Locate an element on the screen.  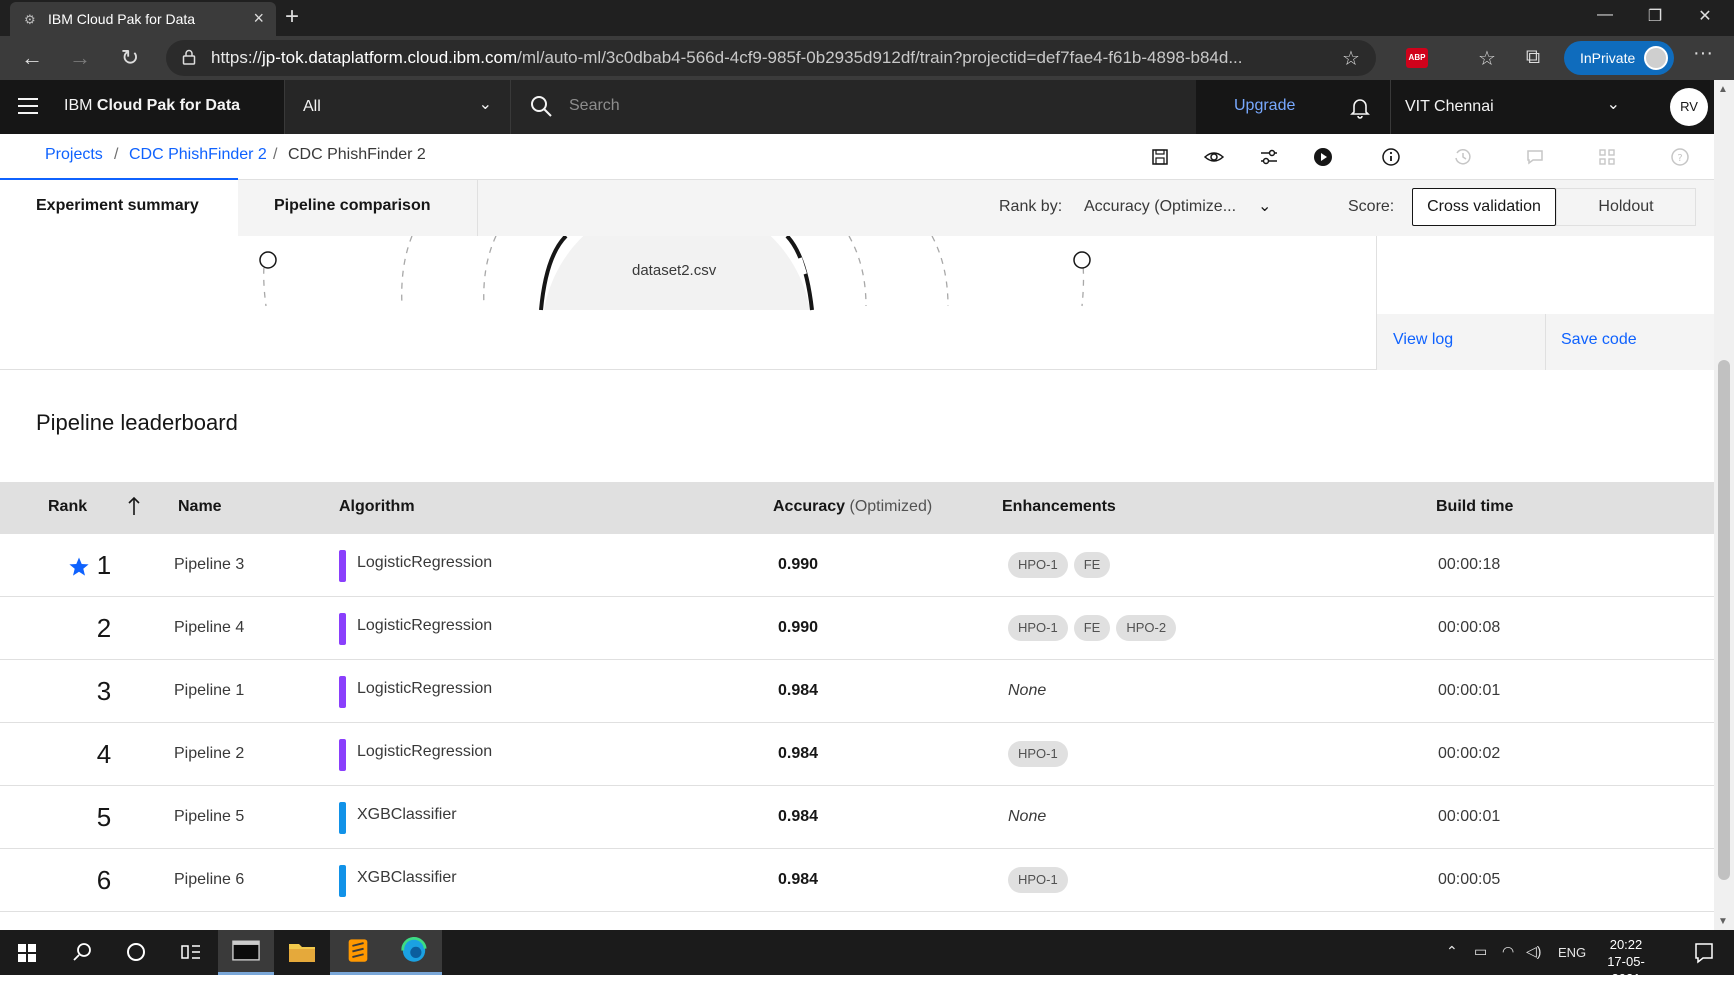
close-tab-icon: × is located at coordinates (258, 18).